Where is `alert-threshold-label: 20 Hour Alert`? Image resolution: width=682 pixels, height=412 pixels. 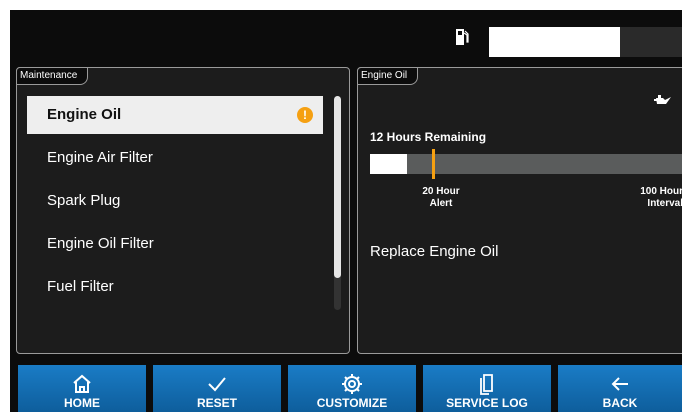 alert-threshold-label: 20 Hour Alert is located at coordinates (441, 198).